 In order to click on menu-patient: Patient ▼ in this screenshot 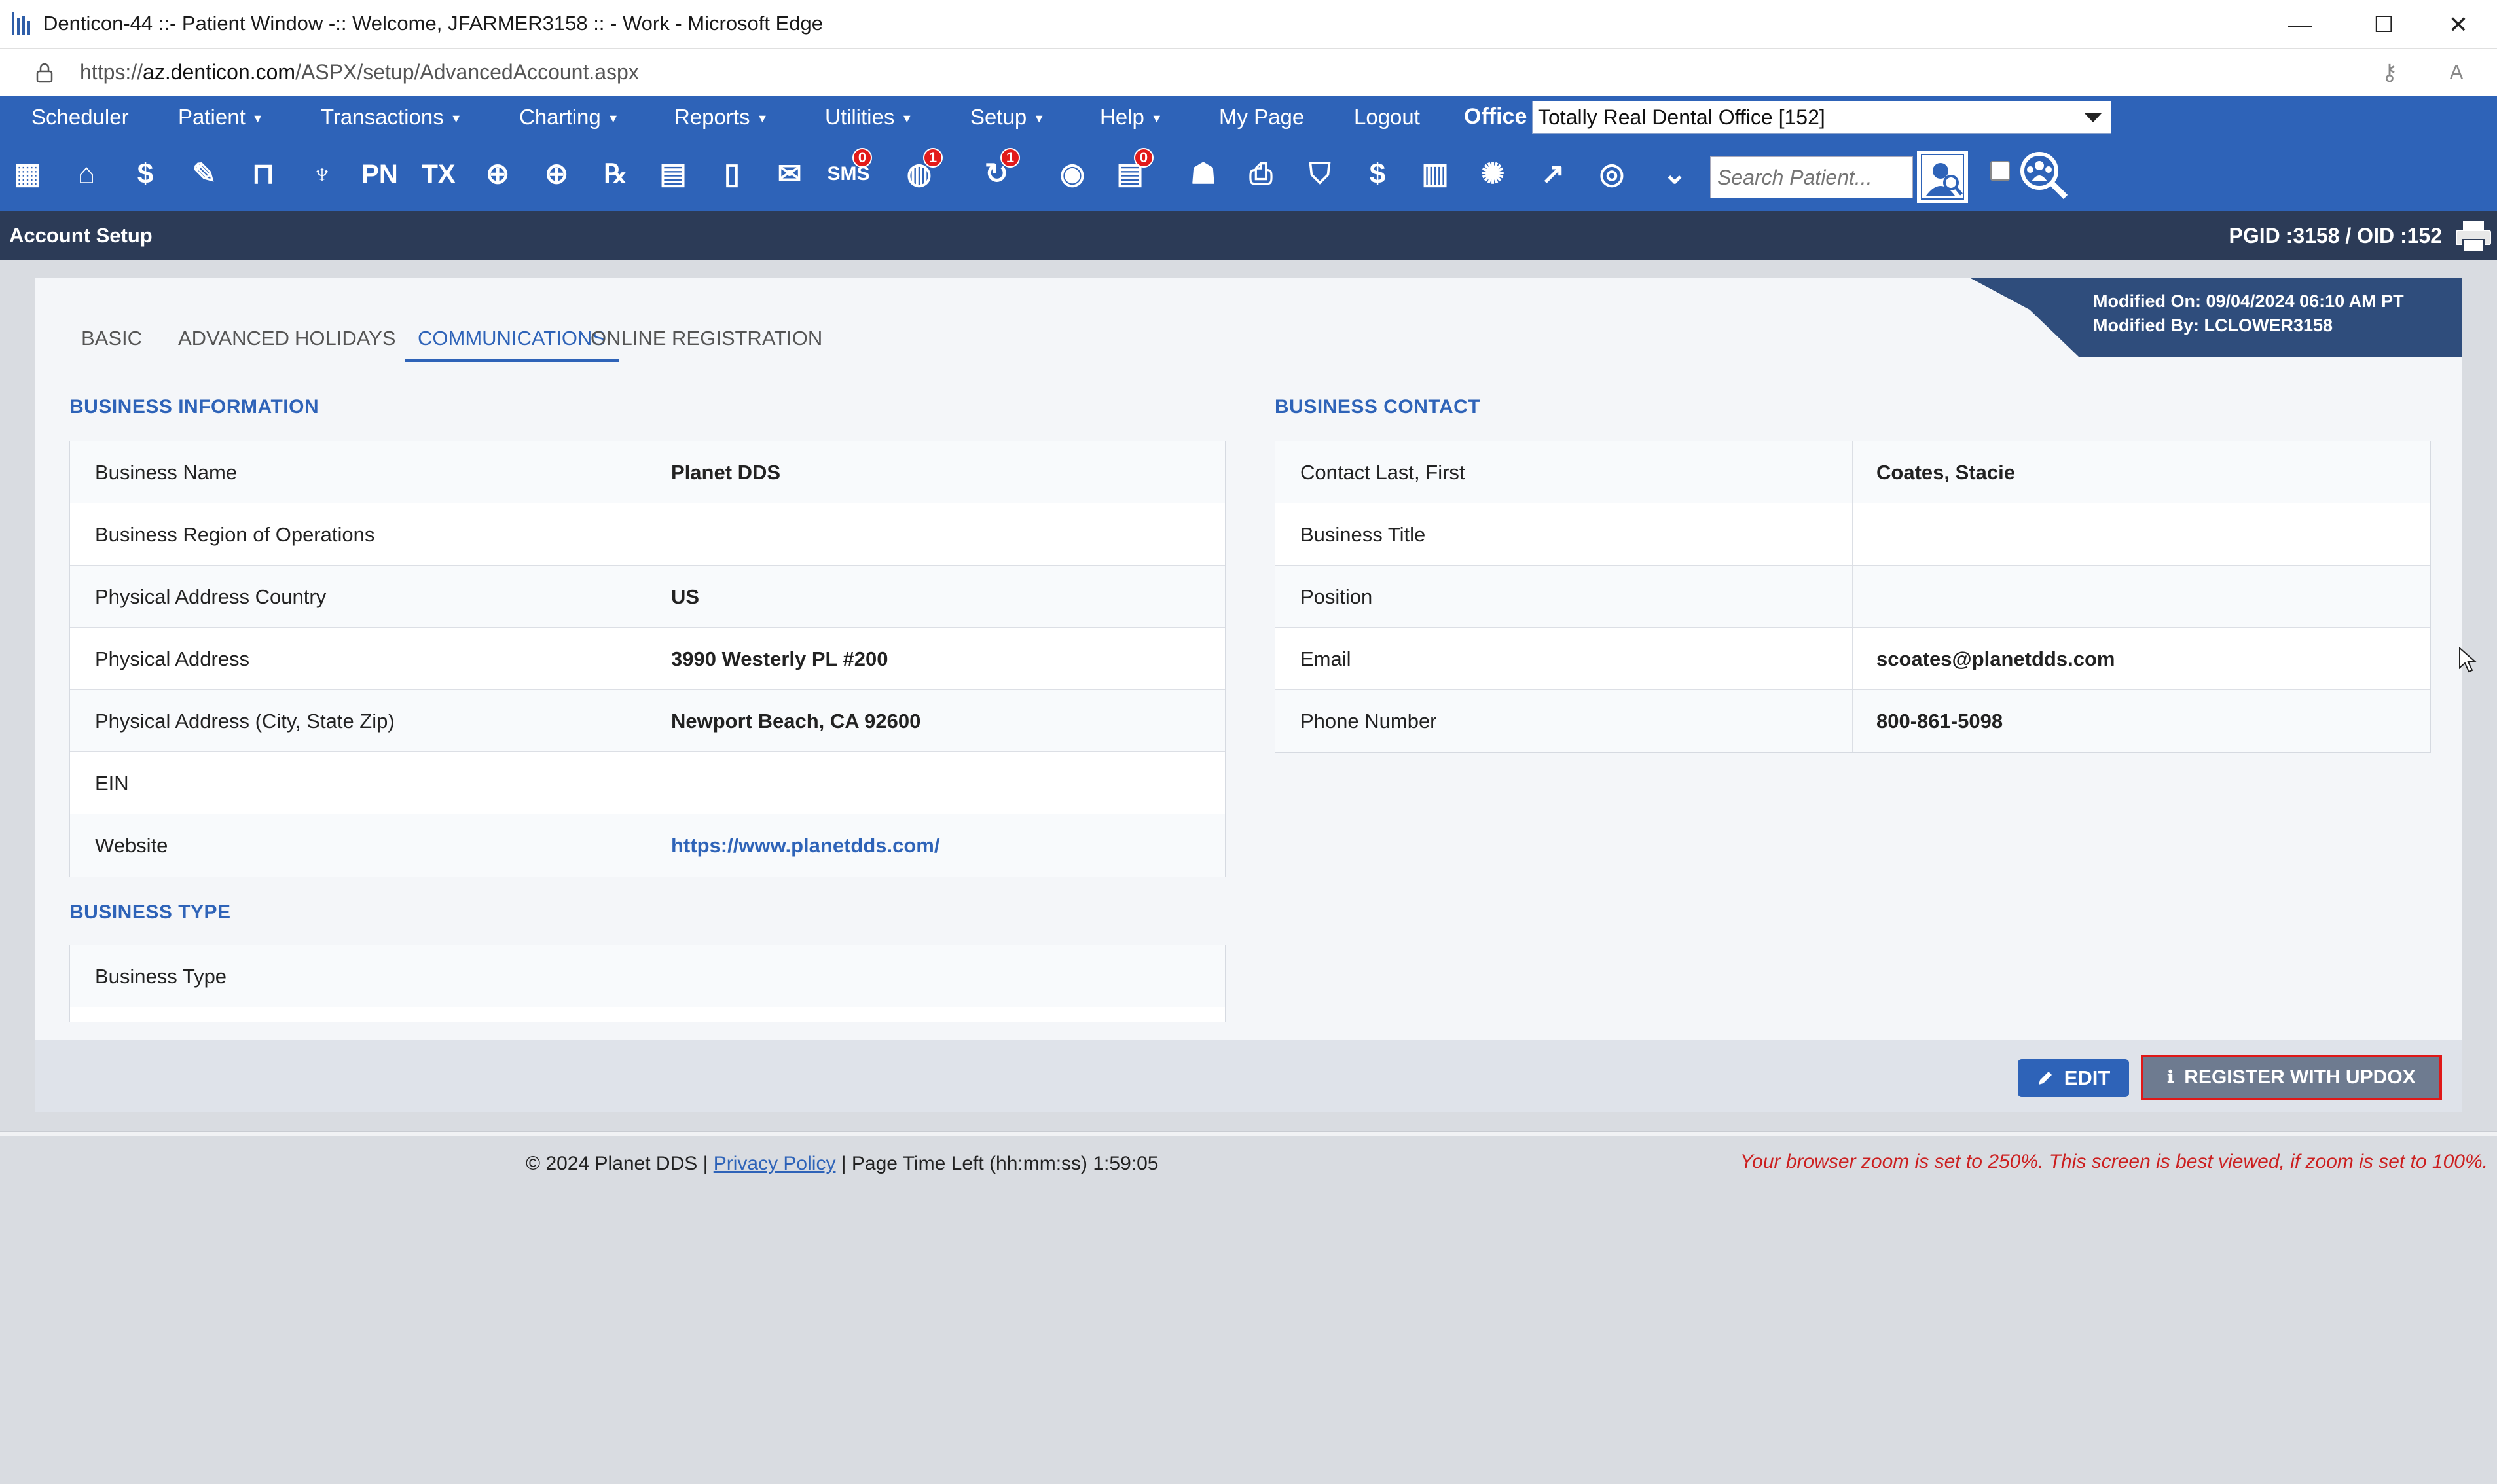, I will do `click(221, 117)`.